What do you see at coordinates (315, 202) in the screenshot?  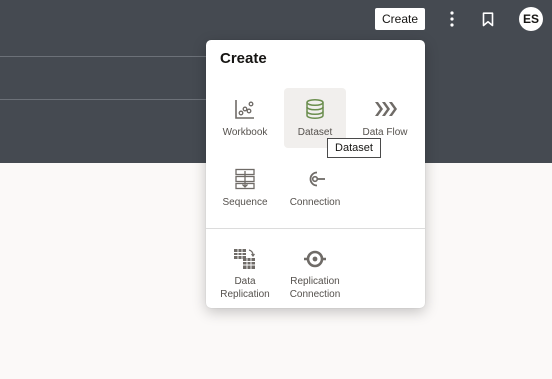 I see `item-label: Connection` at bounding box center [315, 202].